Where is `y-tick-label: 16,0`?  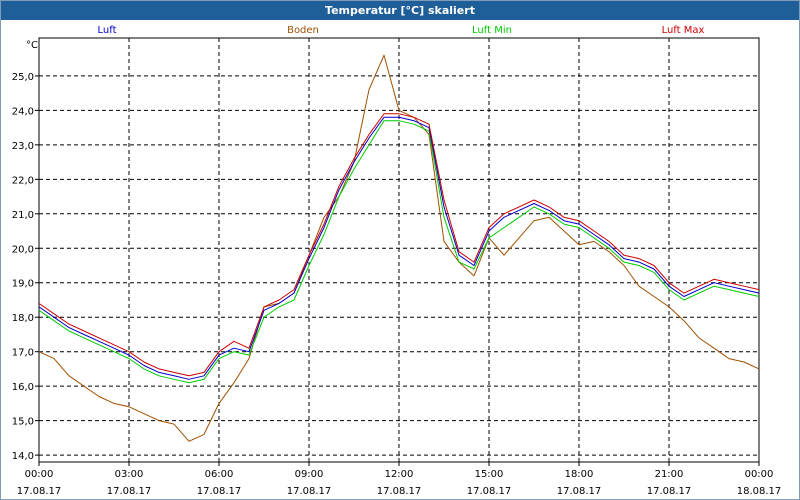 y-tick-label: 16,0 is located at coordinates (23, 387).